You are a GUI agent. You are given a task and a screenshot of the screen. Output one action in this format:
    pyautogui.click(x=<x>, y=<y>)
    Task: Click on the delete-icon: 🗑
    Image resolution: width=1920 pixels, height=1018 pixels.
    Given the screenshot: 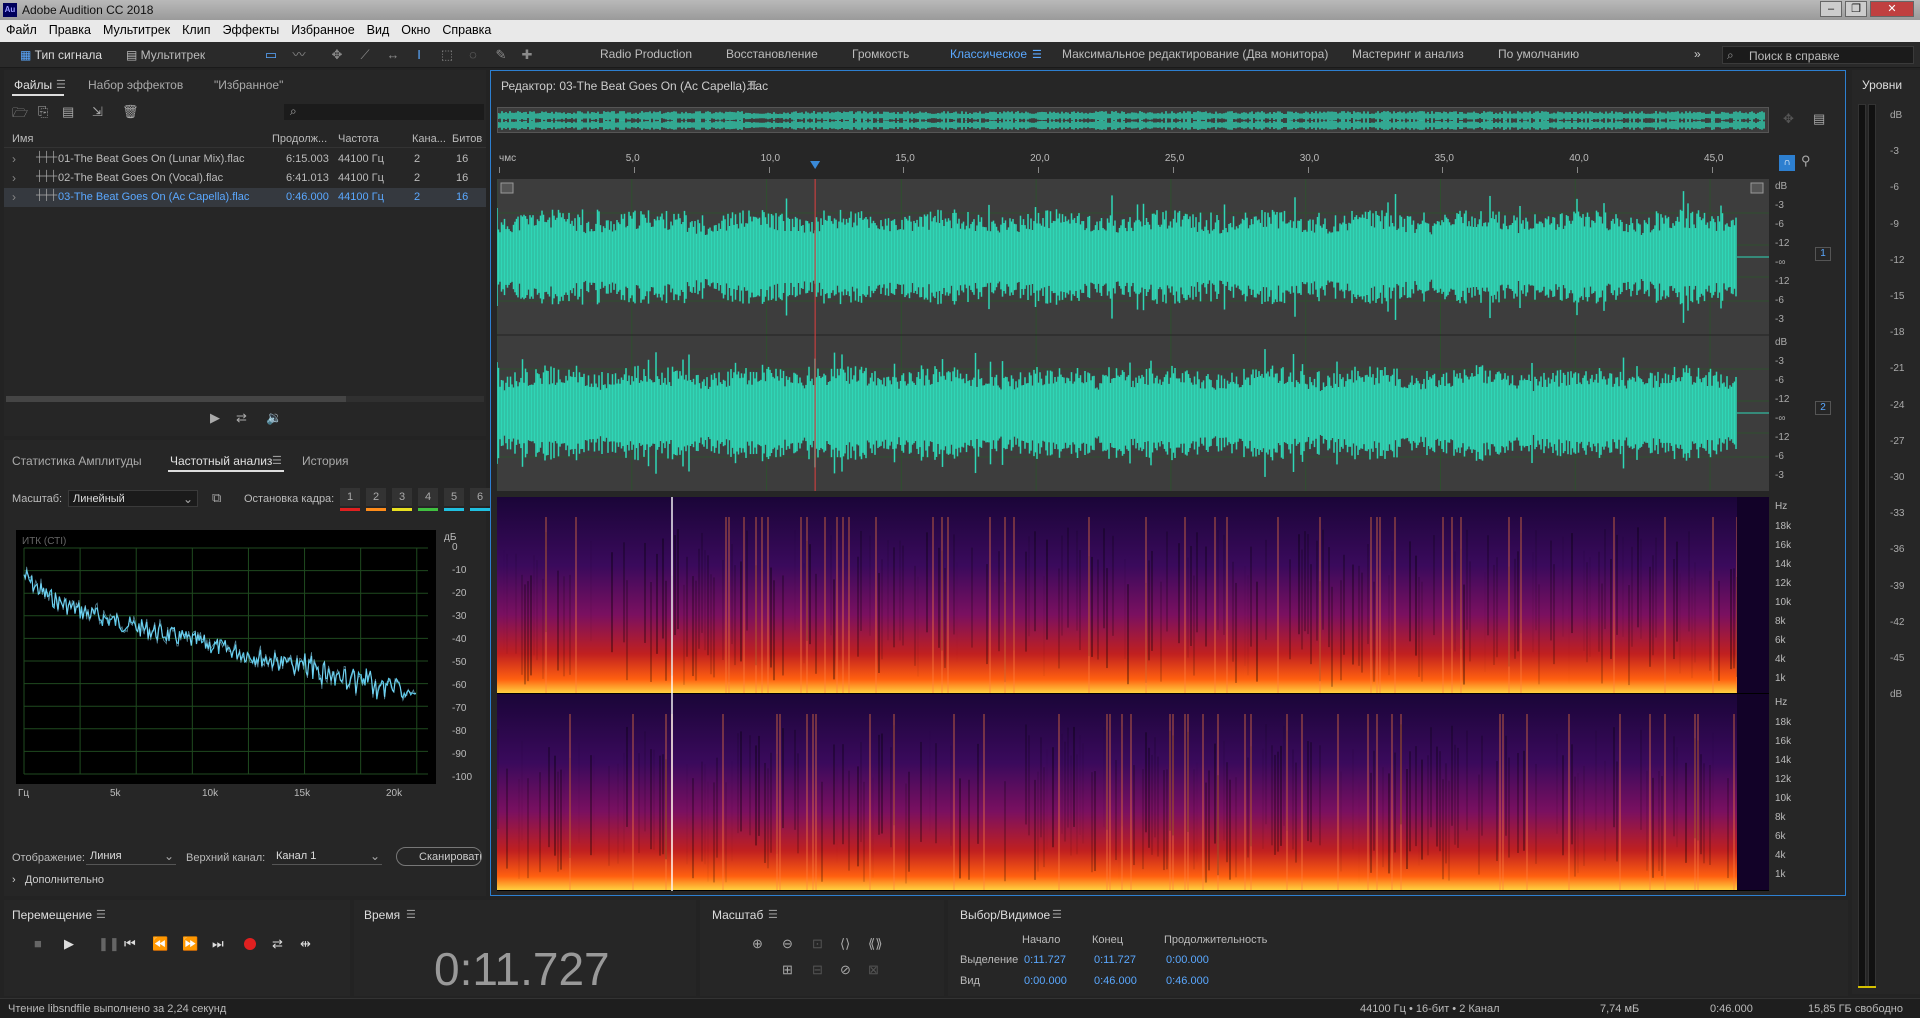 What is the action you would take?
    pyautogui.click(x=130, y=112)
    